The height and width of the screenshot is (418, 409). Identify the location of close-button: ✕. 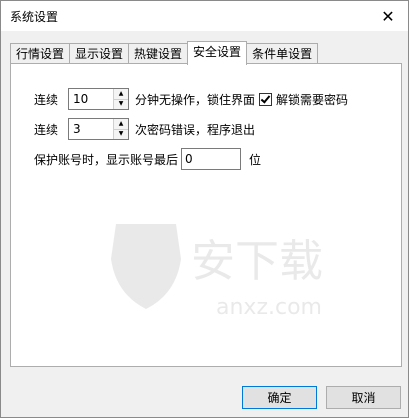
(388, 16).